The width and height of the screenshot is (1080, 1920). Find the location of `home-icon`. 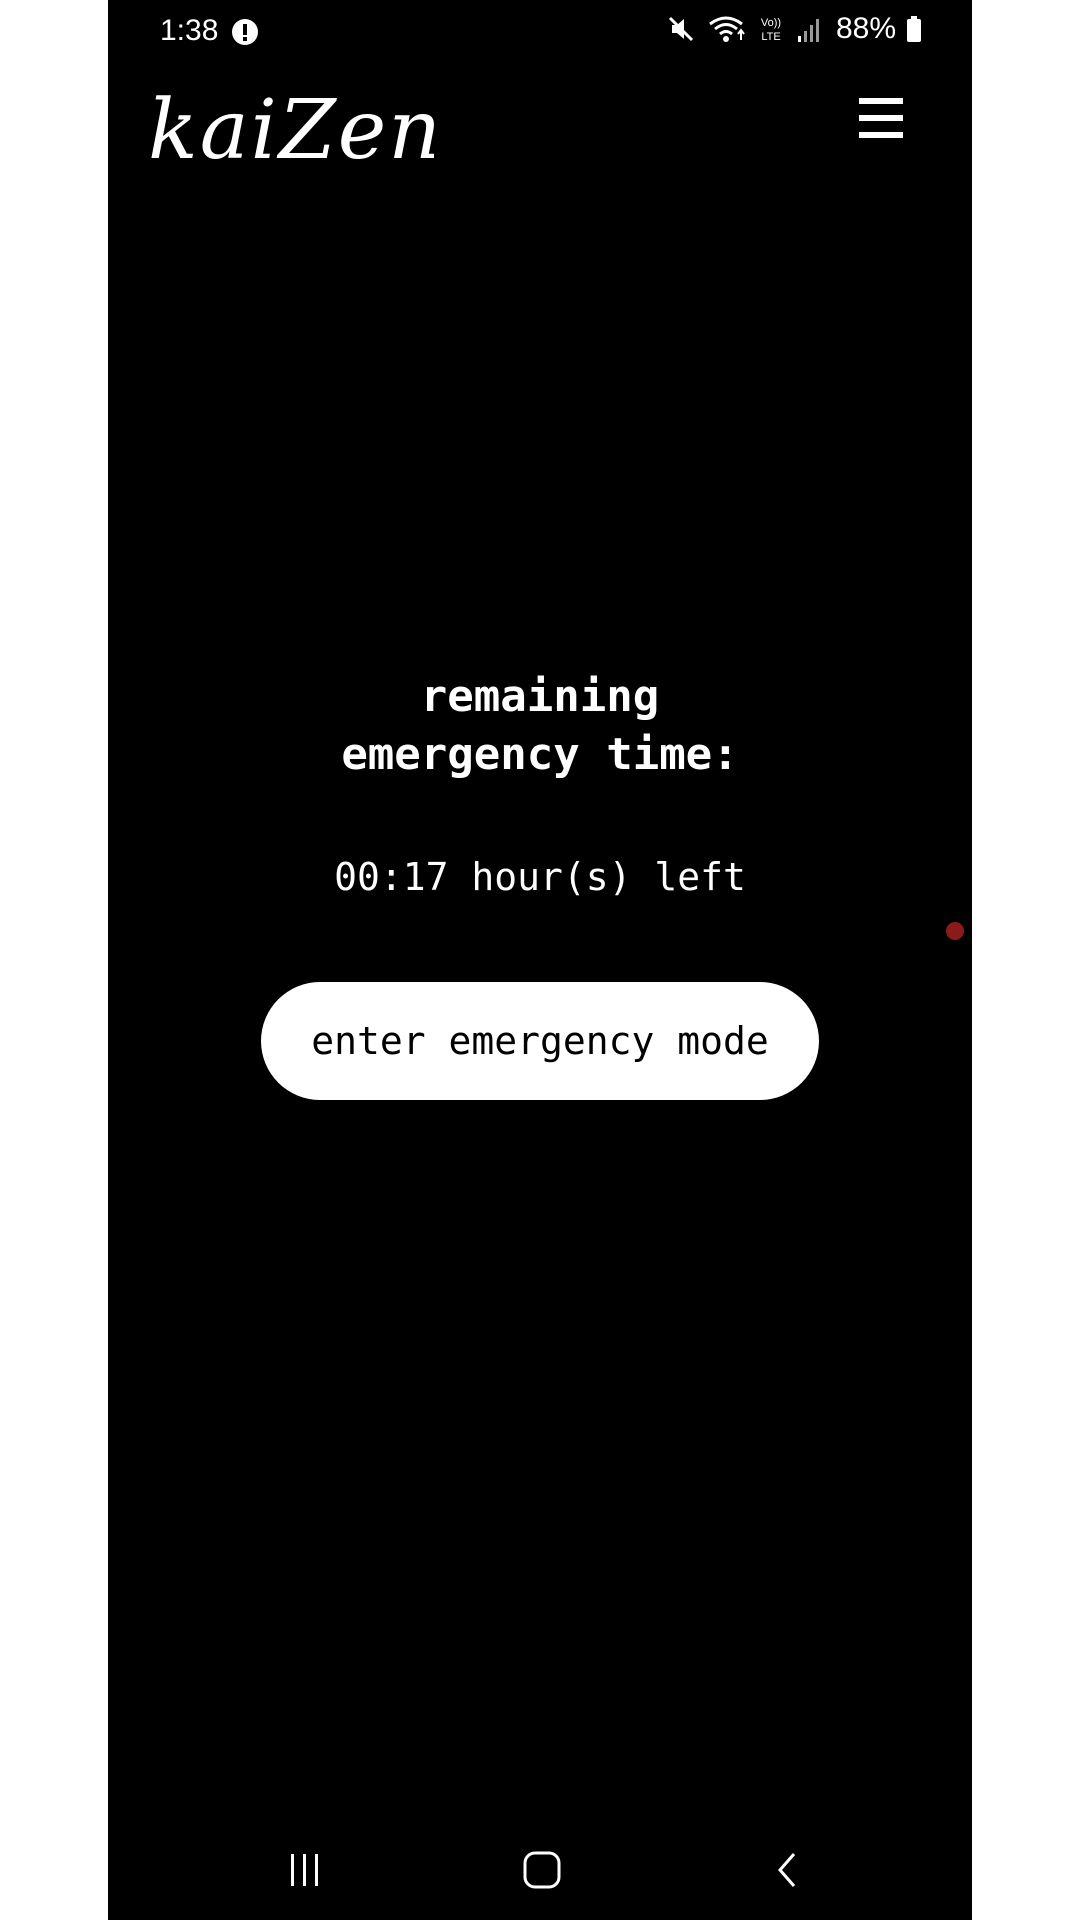

home-icon is located at coordinates (542, 1870).